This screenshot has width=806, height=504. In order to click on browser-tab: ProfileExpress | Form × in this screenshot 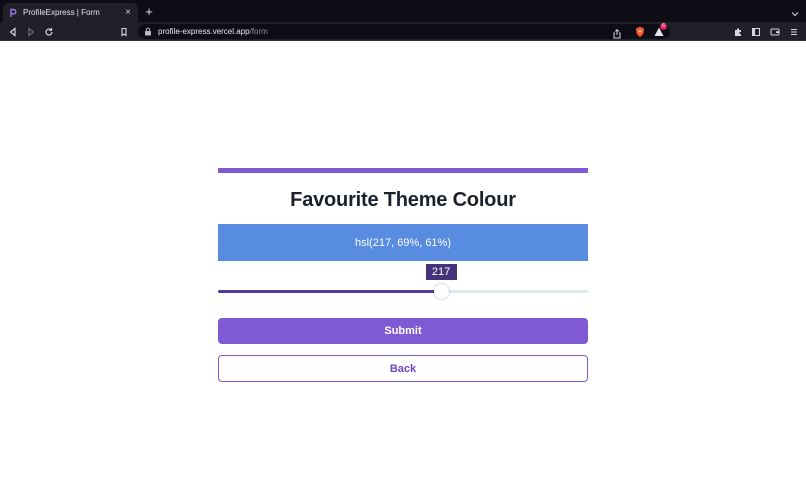, I will do `click(70, 12)`.